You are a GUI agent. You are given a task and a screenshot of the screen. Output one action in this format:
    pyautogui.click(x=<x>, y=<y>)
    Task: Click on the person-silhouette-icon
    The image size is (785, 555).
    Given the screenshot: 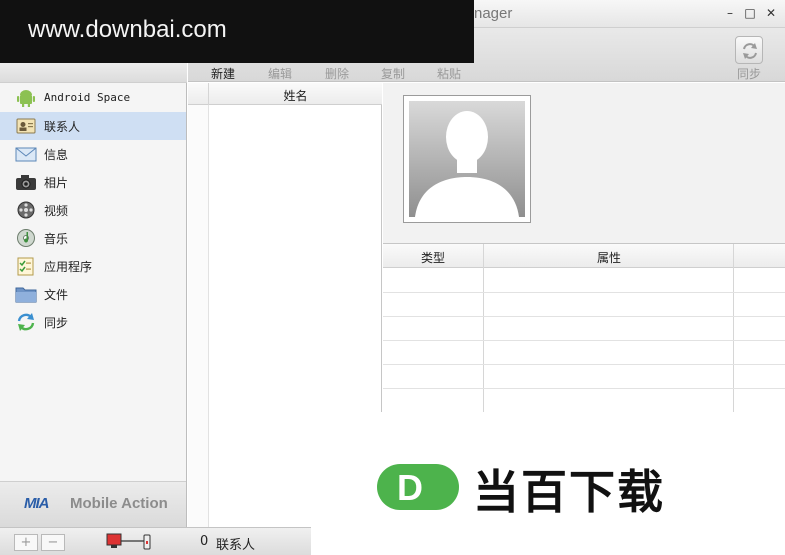 What is the action you would take?
    pyautogui.click(x=467, y=164)
    